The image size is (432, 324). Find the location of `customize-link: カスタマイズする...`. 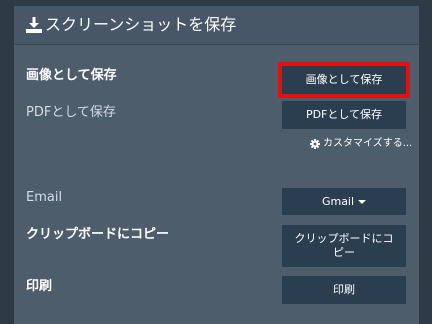

customize-link: カスタマイズする... is located at coordinates (361, 144).